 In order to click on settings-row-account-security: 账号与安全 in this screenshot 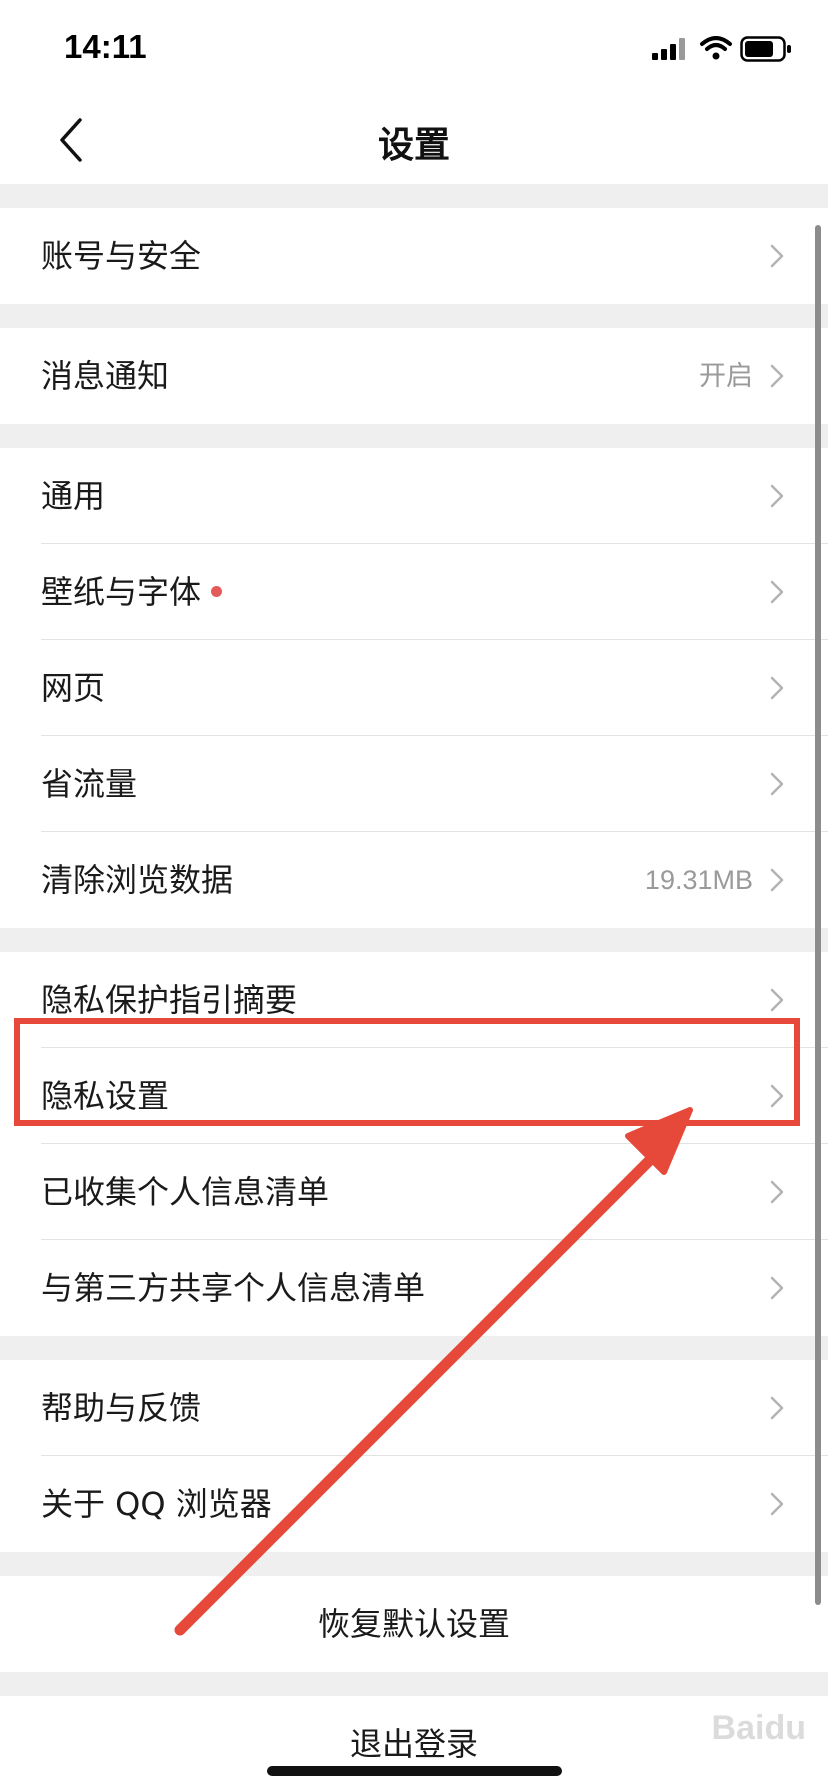, I will do `click(414, 256)`.